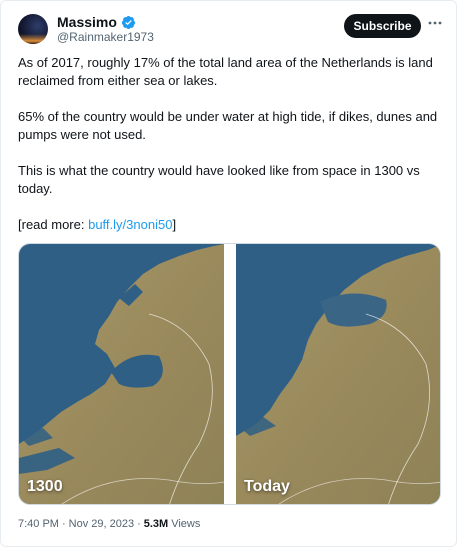  I want to click on subscribe-button: Subscribe, so click(382, 26).